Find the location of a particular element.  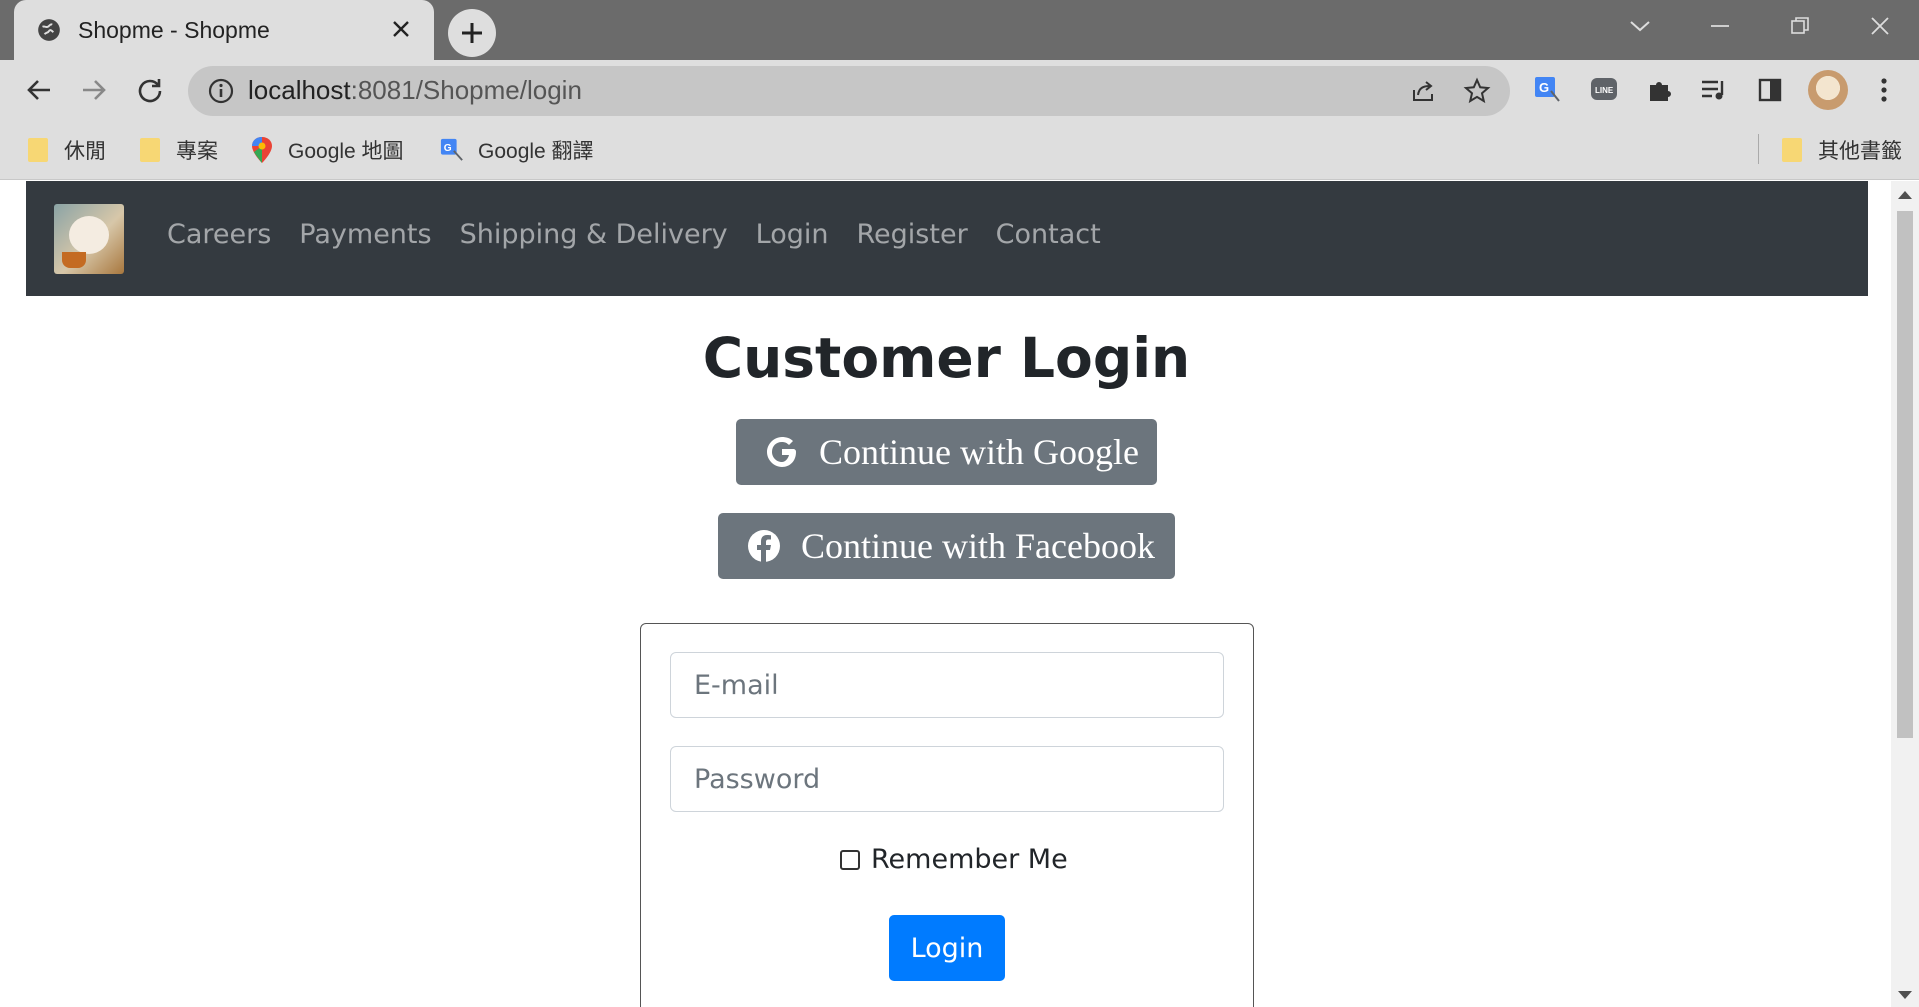

chevron-down-icon is located at coordinates (1640, 26).